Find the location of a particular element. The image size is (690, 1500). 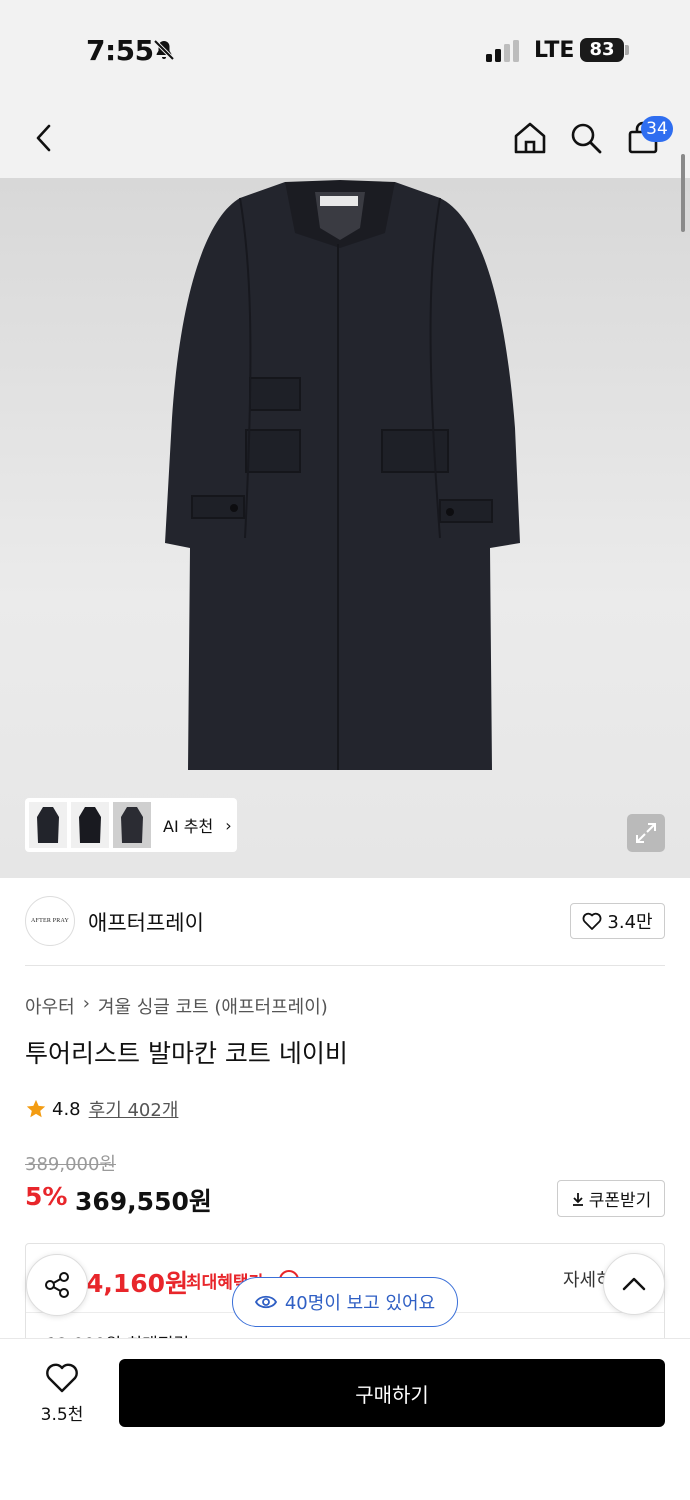

max-benefit-price: 4,160원 is located at coordinates (137, 1283).